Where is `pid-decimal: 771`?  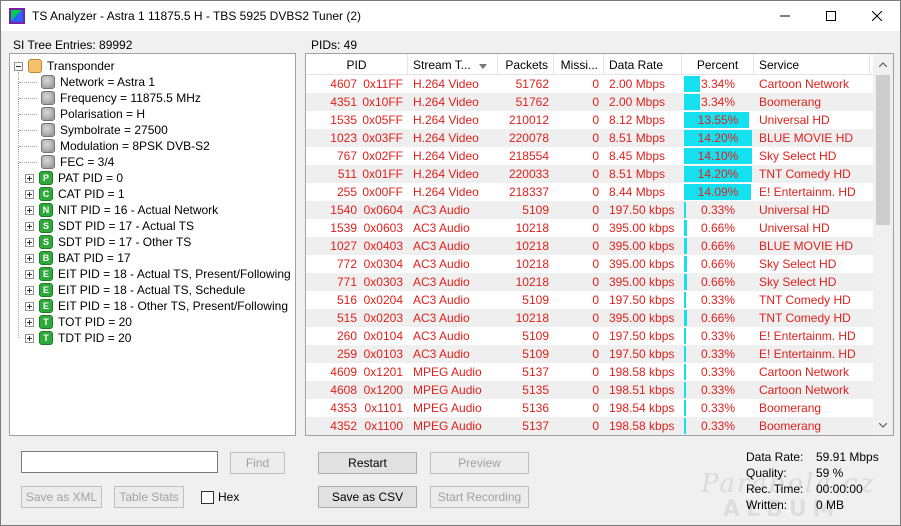
pid-decimal: 771 is located at coordinates (346, 282).